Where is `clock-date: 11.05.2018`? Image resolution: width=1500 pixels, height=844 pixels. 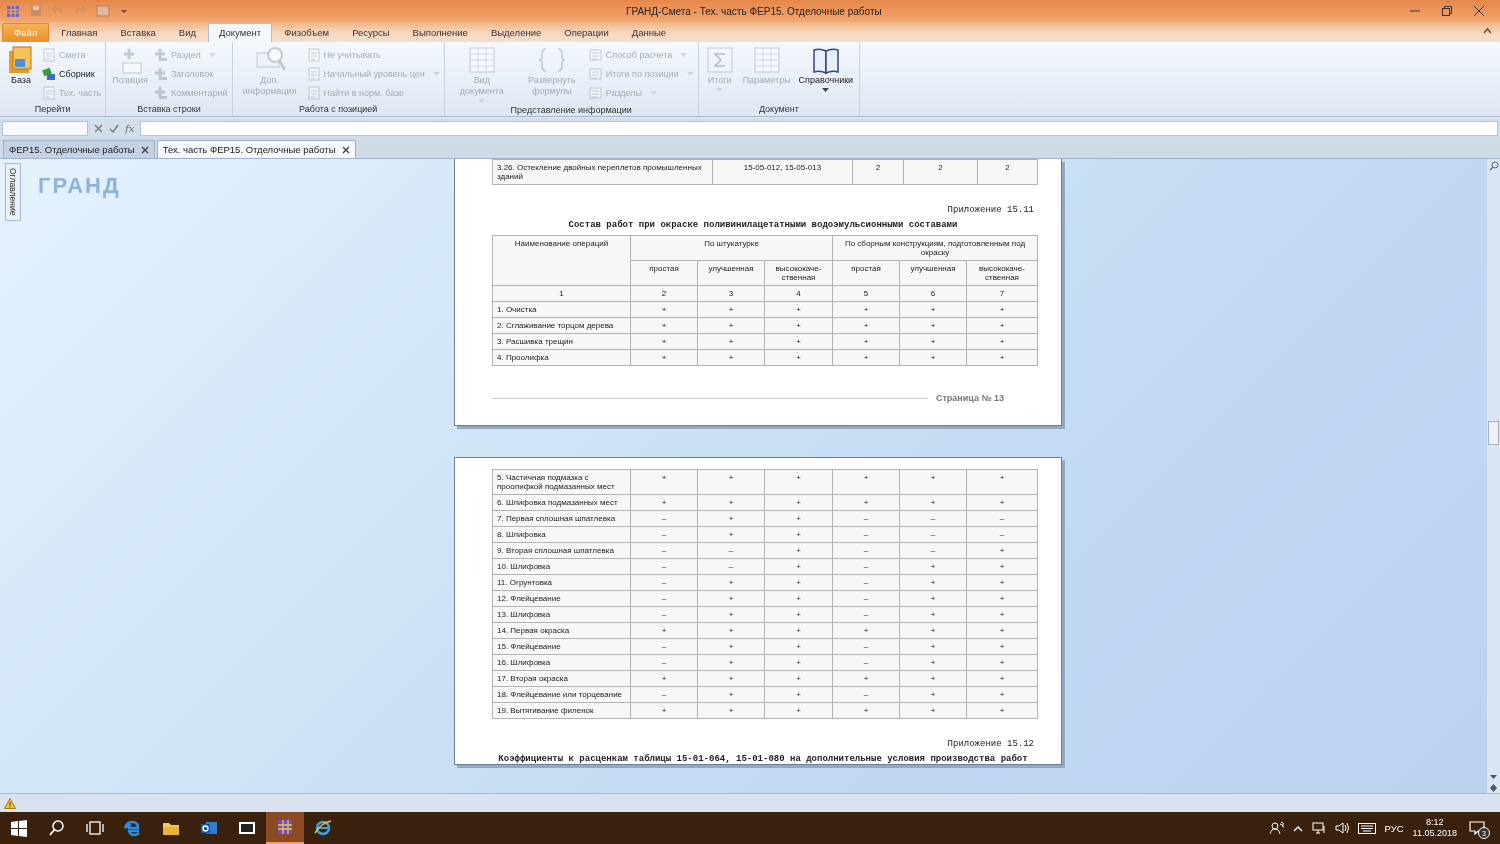
clock-date: 11.05.2018 is located at coordinates (1434, 833).